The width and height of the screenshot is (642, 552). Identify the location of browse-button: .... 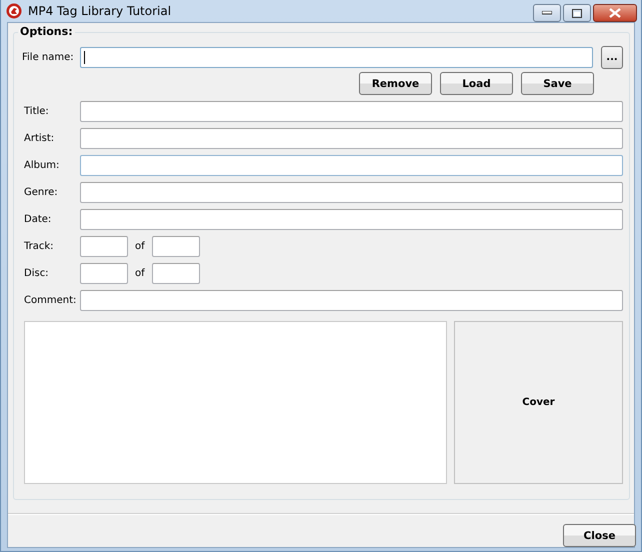
(612, 57).